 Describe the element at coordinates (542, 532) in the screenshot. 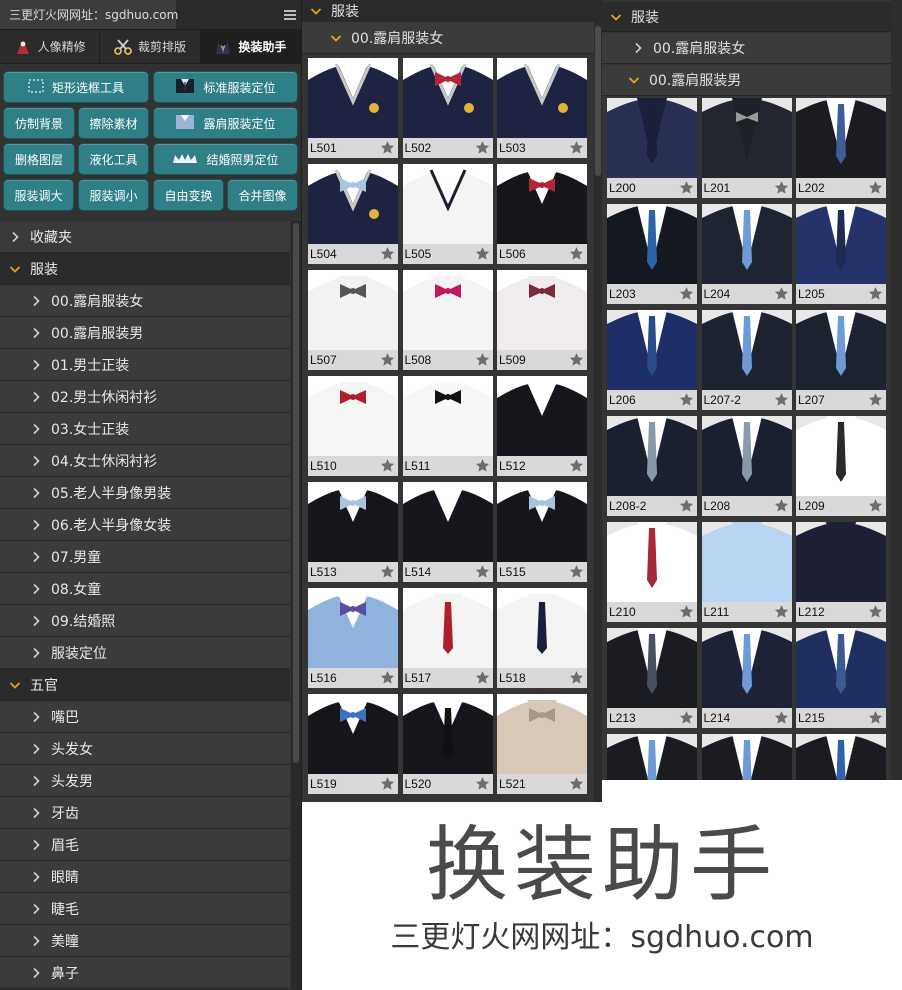

I see `clothing-thumbnail: L515` at that location.